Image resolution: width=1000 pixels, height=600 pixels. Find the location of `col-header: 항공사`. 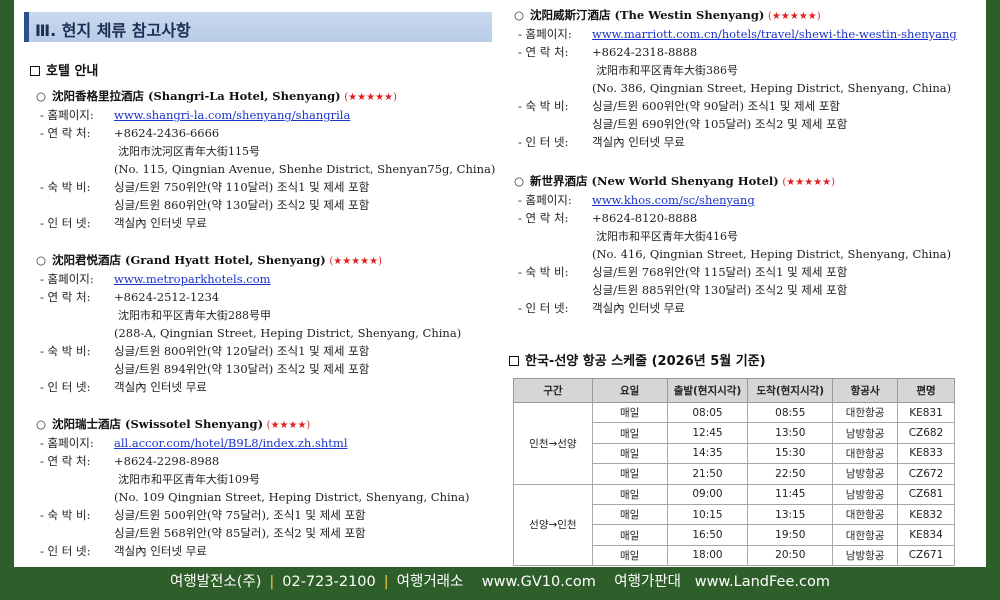

col-header: 항공사 is located at coordinates (865, 390).